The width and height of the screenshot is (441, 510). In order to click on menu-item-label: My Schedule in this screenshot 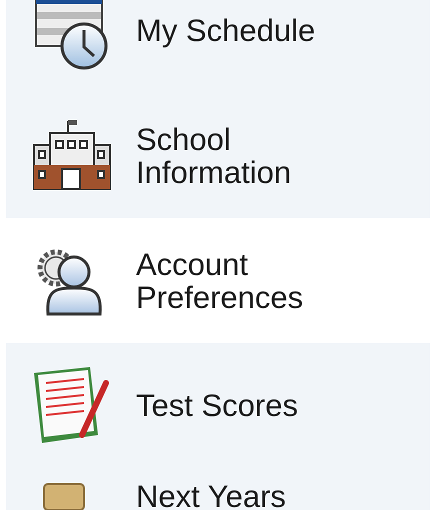, I will do `click(226, 30)`.